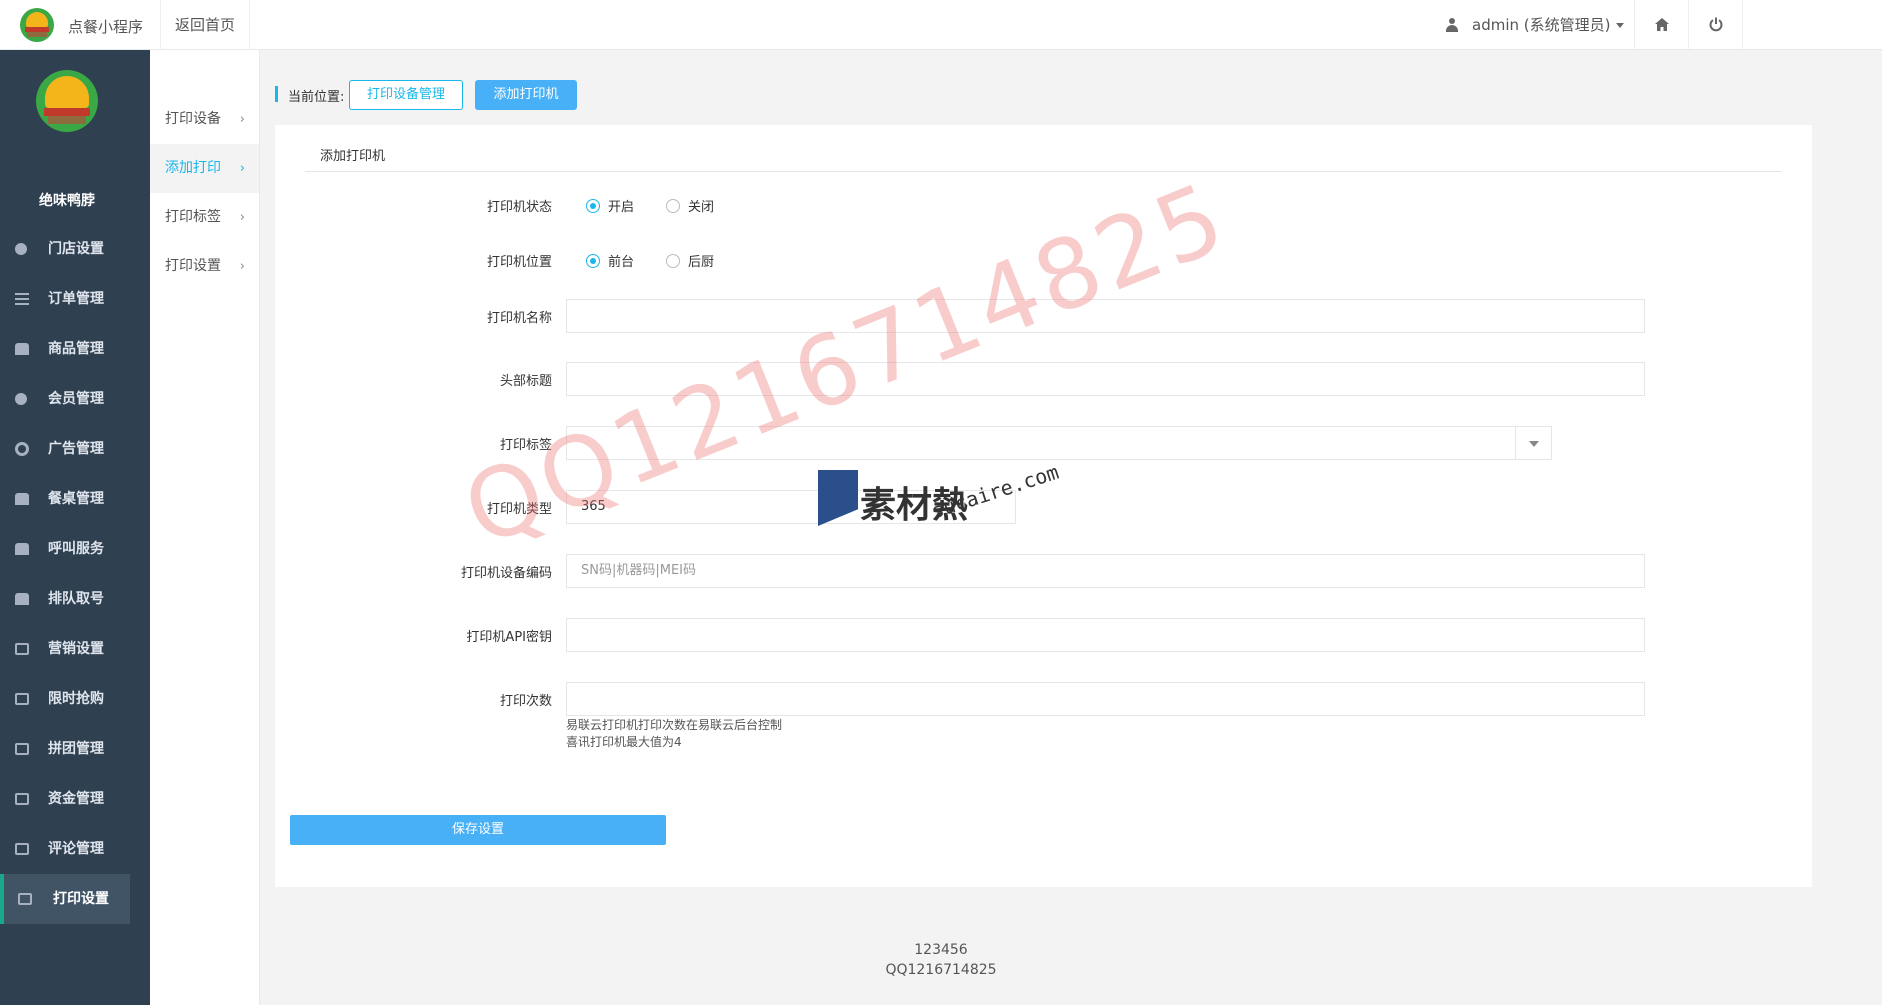  I want to click on subnav-item-add-printer: 添加打印 ›, so click(204, 168).